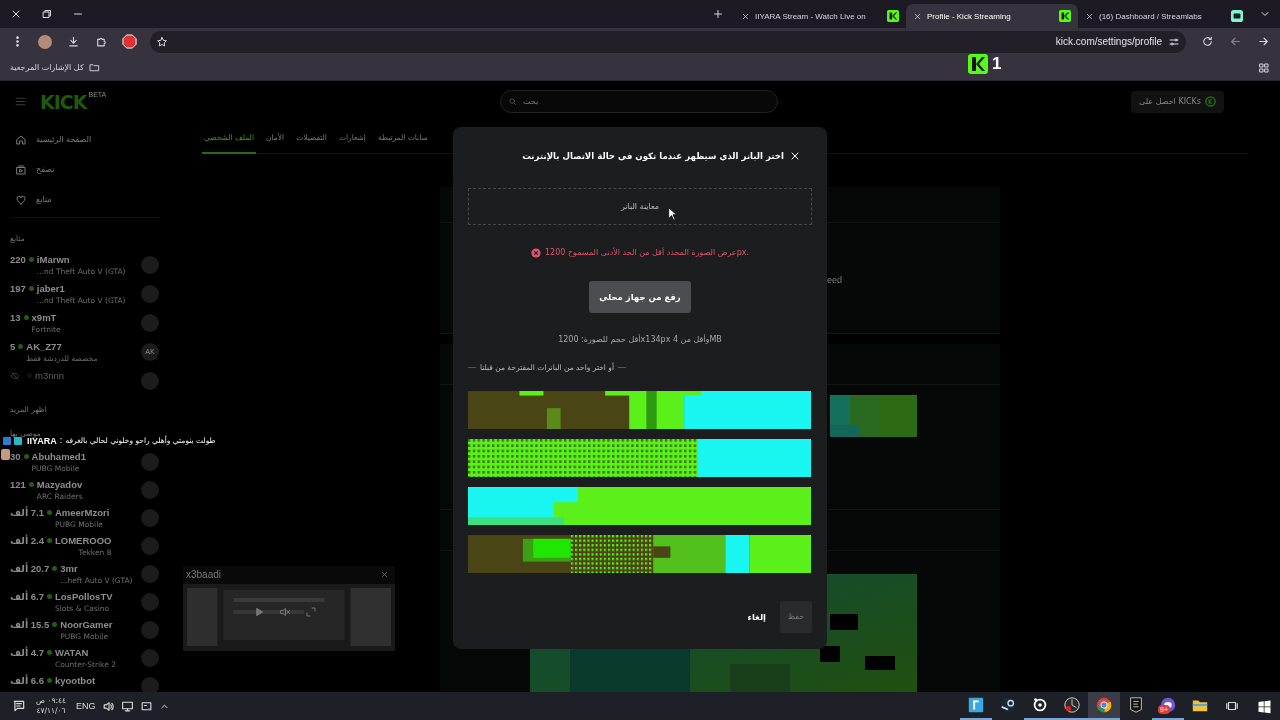 The image size is (1280, 720). I want to click on nav-item: متابع, so click(84, 199).